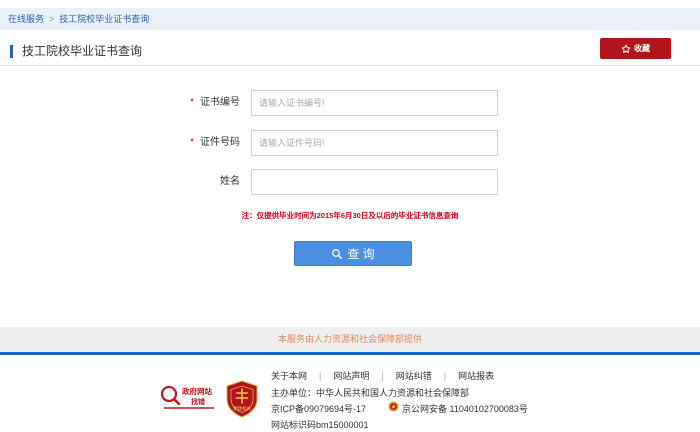 This screenshot has width=700, height=432. I want to click on gov-badge-line2: 找错, so click(198, 401).